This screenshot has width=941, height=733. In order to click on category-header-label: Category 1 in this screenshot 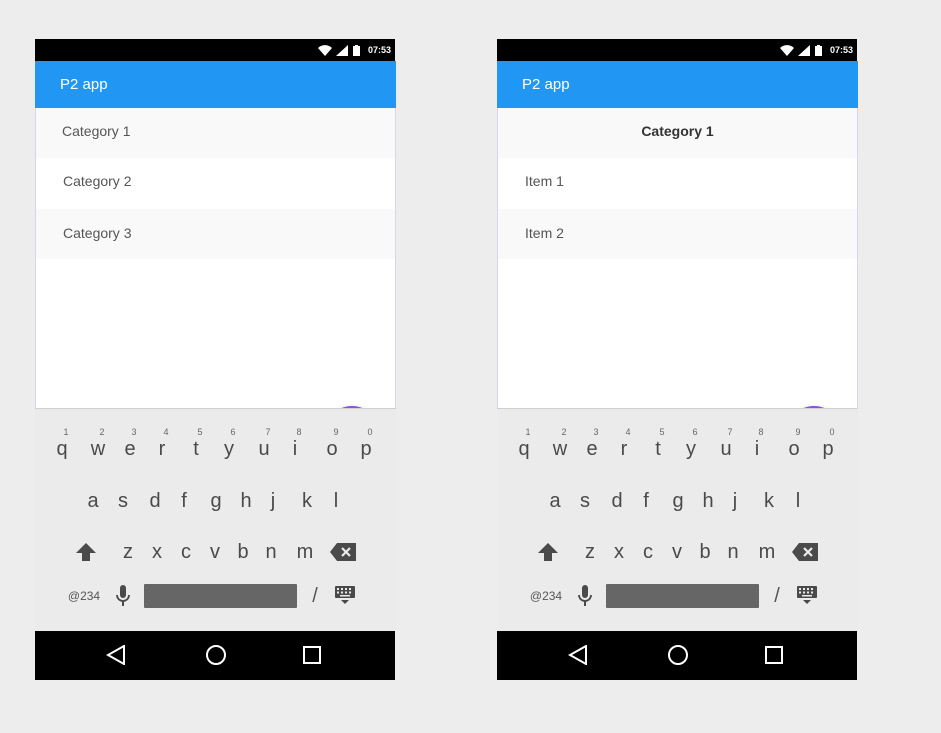, I will do `click(677, 131)`.